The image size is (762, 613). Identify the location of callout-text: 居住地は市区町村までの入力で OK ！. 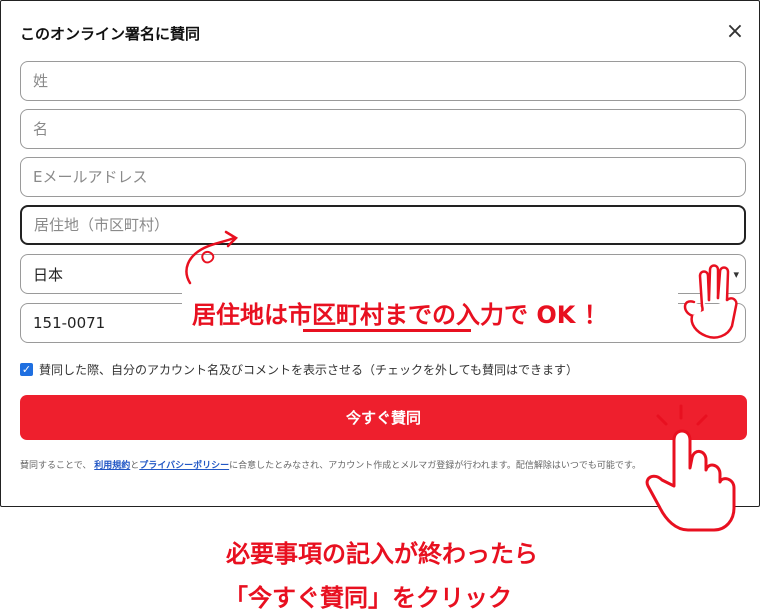
(400, 315).